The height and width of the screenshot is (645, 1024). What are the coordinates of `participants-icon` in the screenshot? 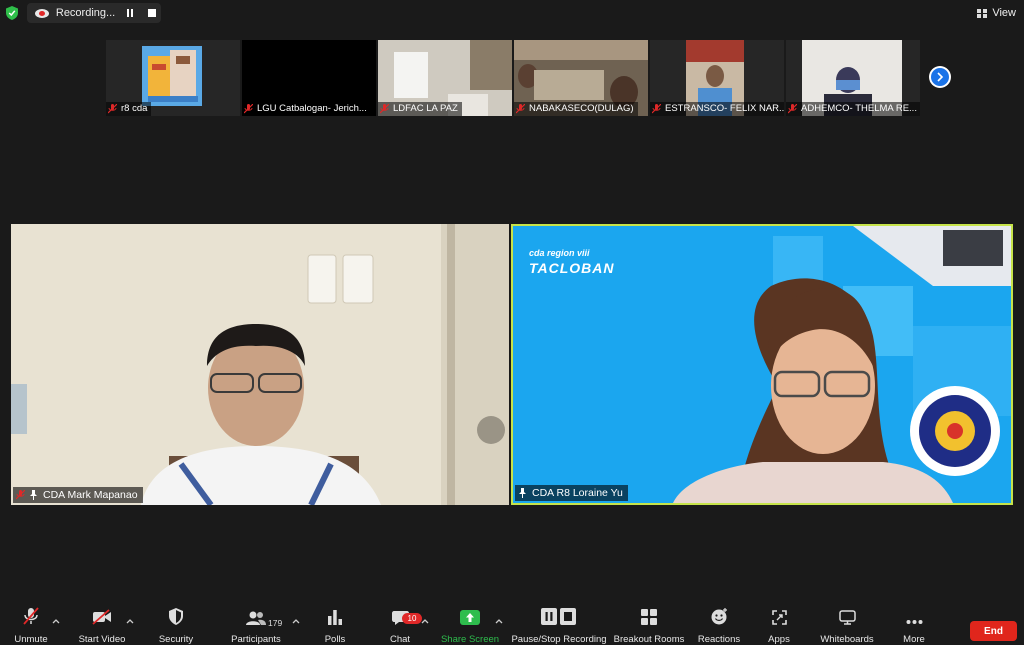 It's located at (256, 618).